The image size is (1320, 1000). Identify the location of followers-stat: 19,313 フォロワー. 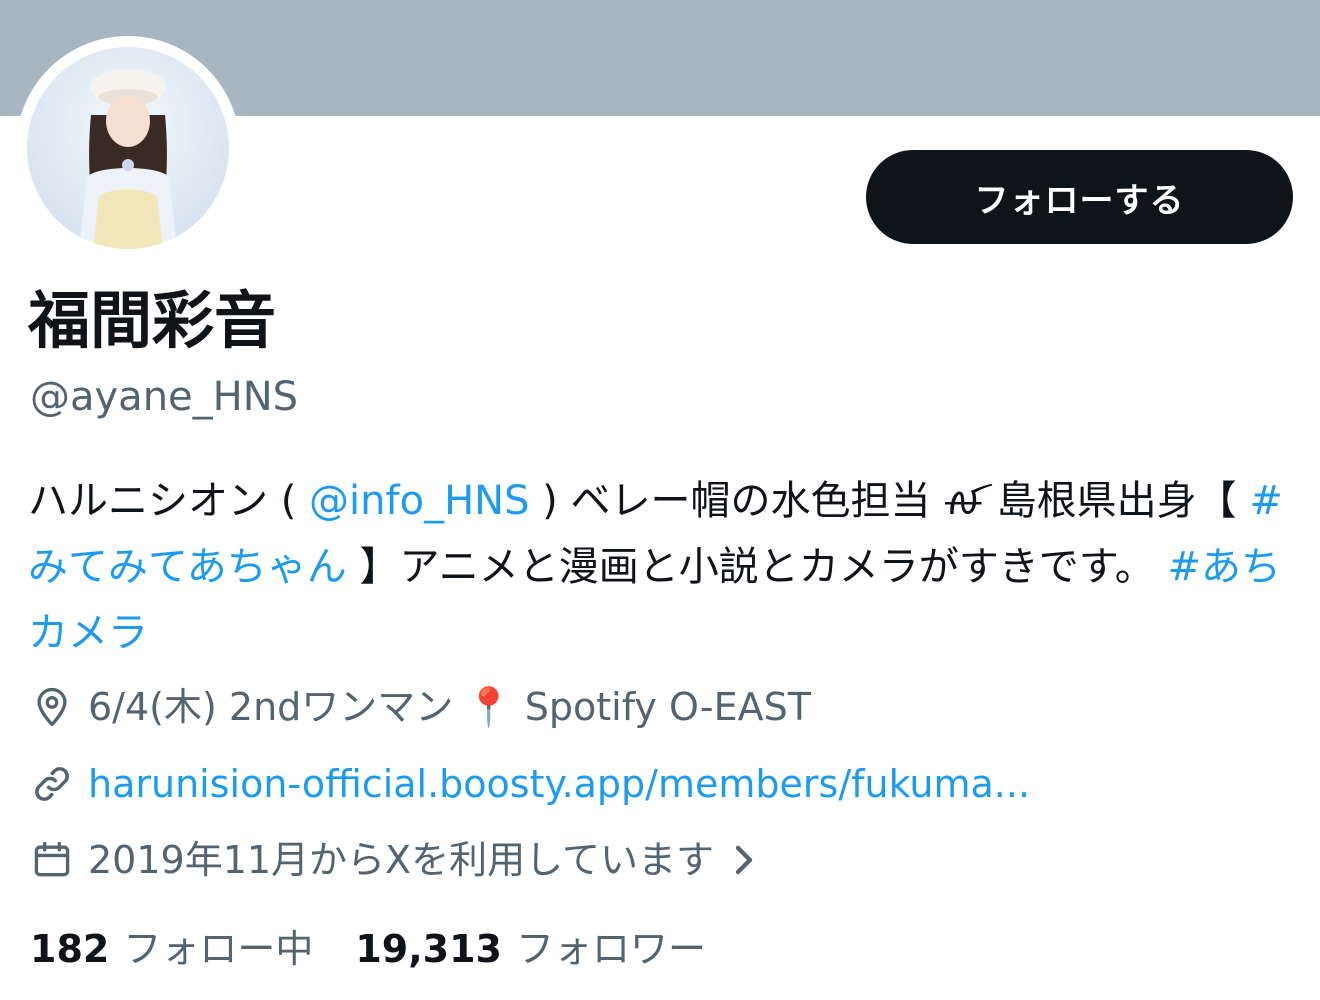
(530, 949).